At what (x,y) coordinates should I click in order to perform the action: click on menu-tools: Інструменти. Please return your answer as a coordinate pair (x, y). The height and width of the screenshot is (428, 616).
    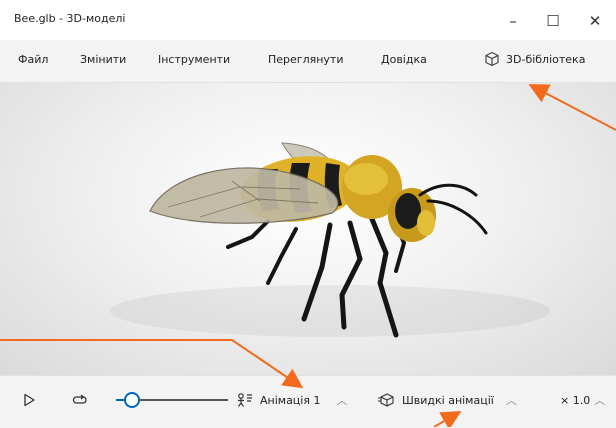
    Looking at the image, I should click on (194, 59).